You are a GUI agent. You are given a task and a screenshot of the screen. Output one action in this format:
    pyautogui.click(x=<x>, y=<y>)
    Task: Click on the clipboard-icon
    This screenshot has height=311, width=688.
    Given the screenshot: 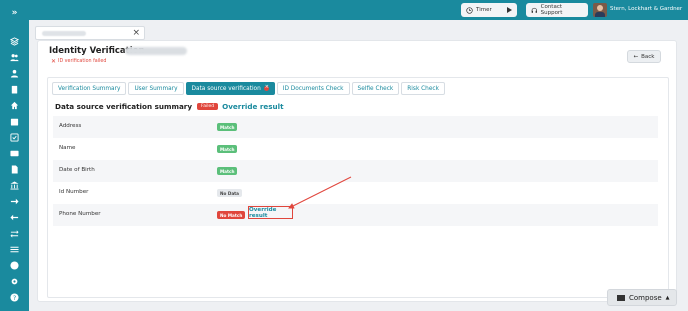 What is the action you would take?
    pyautogui.click(x=14, y=89)
    